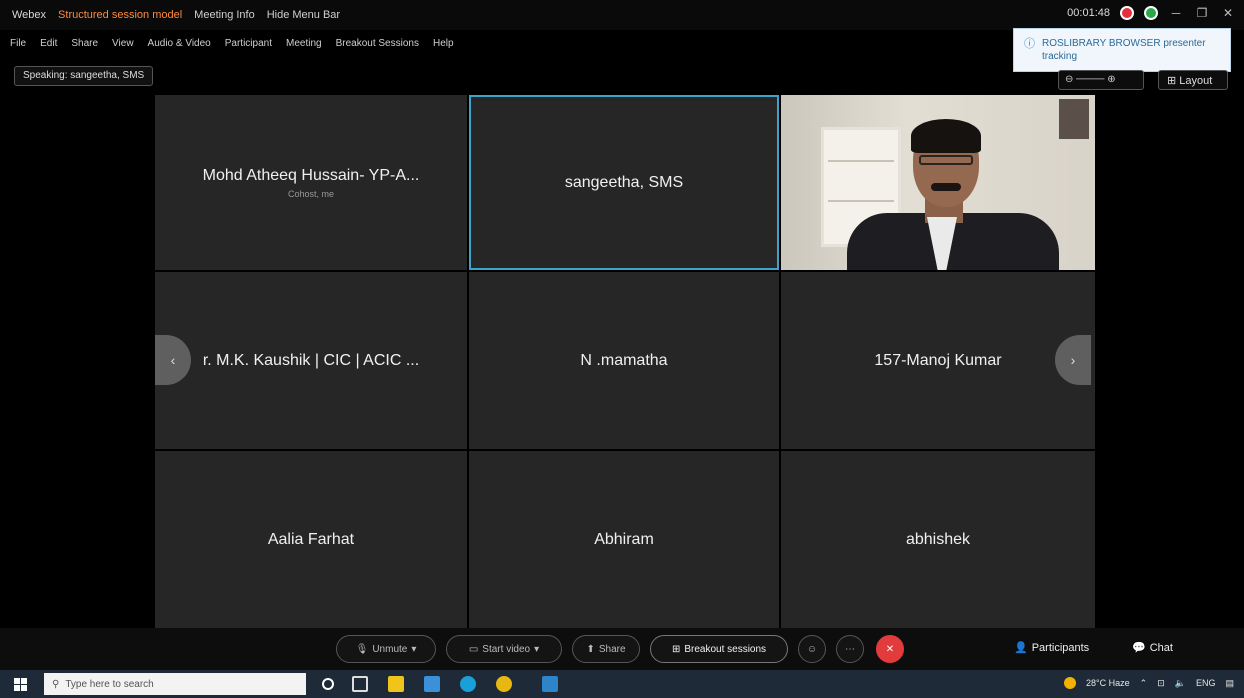  I want to click on share-label: Share, so click(612, 649).